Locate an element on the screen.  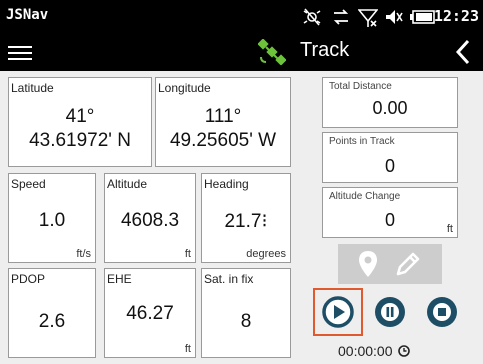
gps-off-icon is located at coordinates (312, 19).